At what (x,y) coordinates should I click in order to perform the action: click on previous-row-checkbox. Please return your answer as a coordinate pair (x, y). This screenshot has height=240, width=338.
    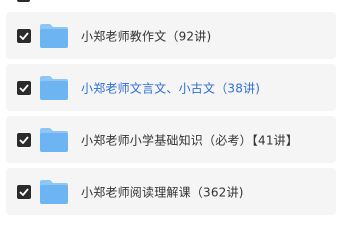
    Looking at the image, I should click on (23, 1).